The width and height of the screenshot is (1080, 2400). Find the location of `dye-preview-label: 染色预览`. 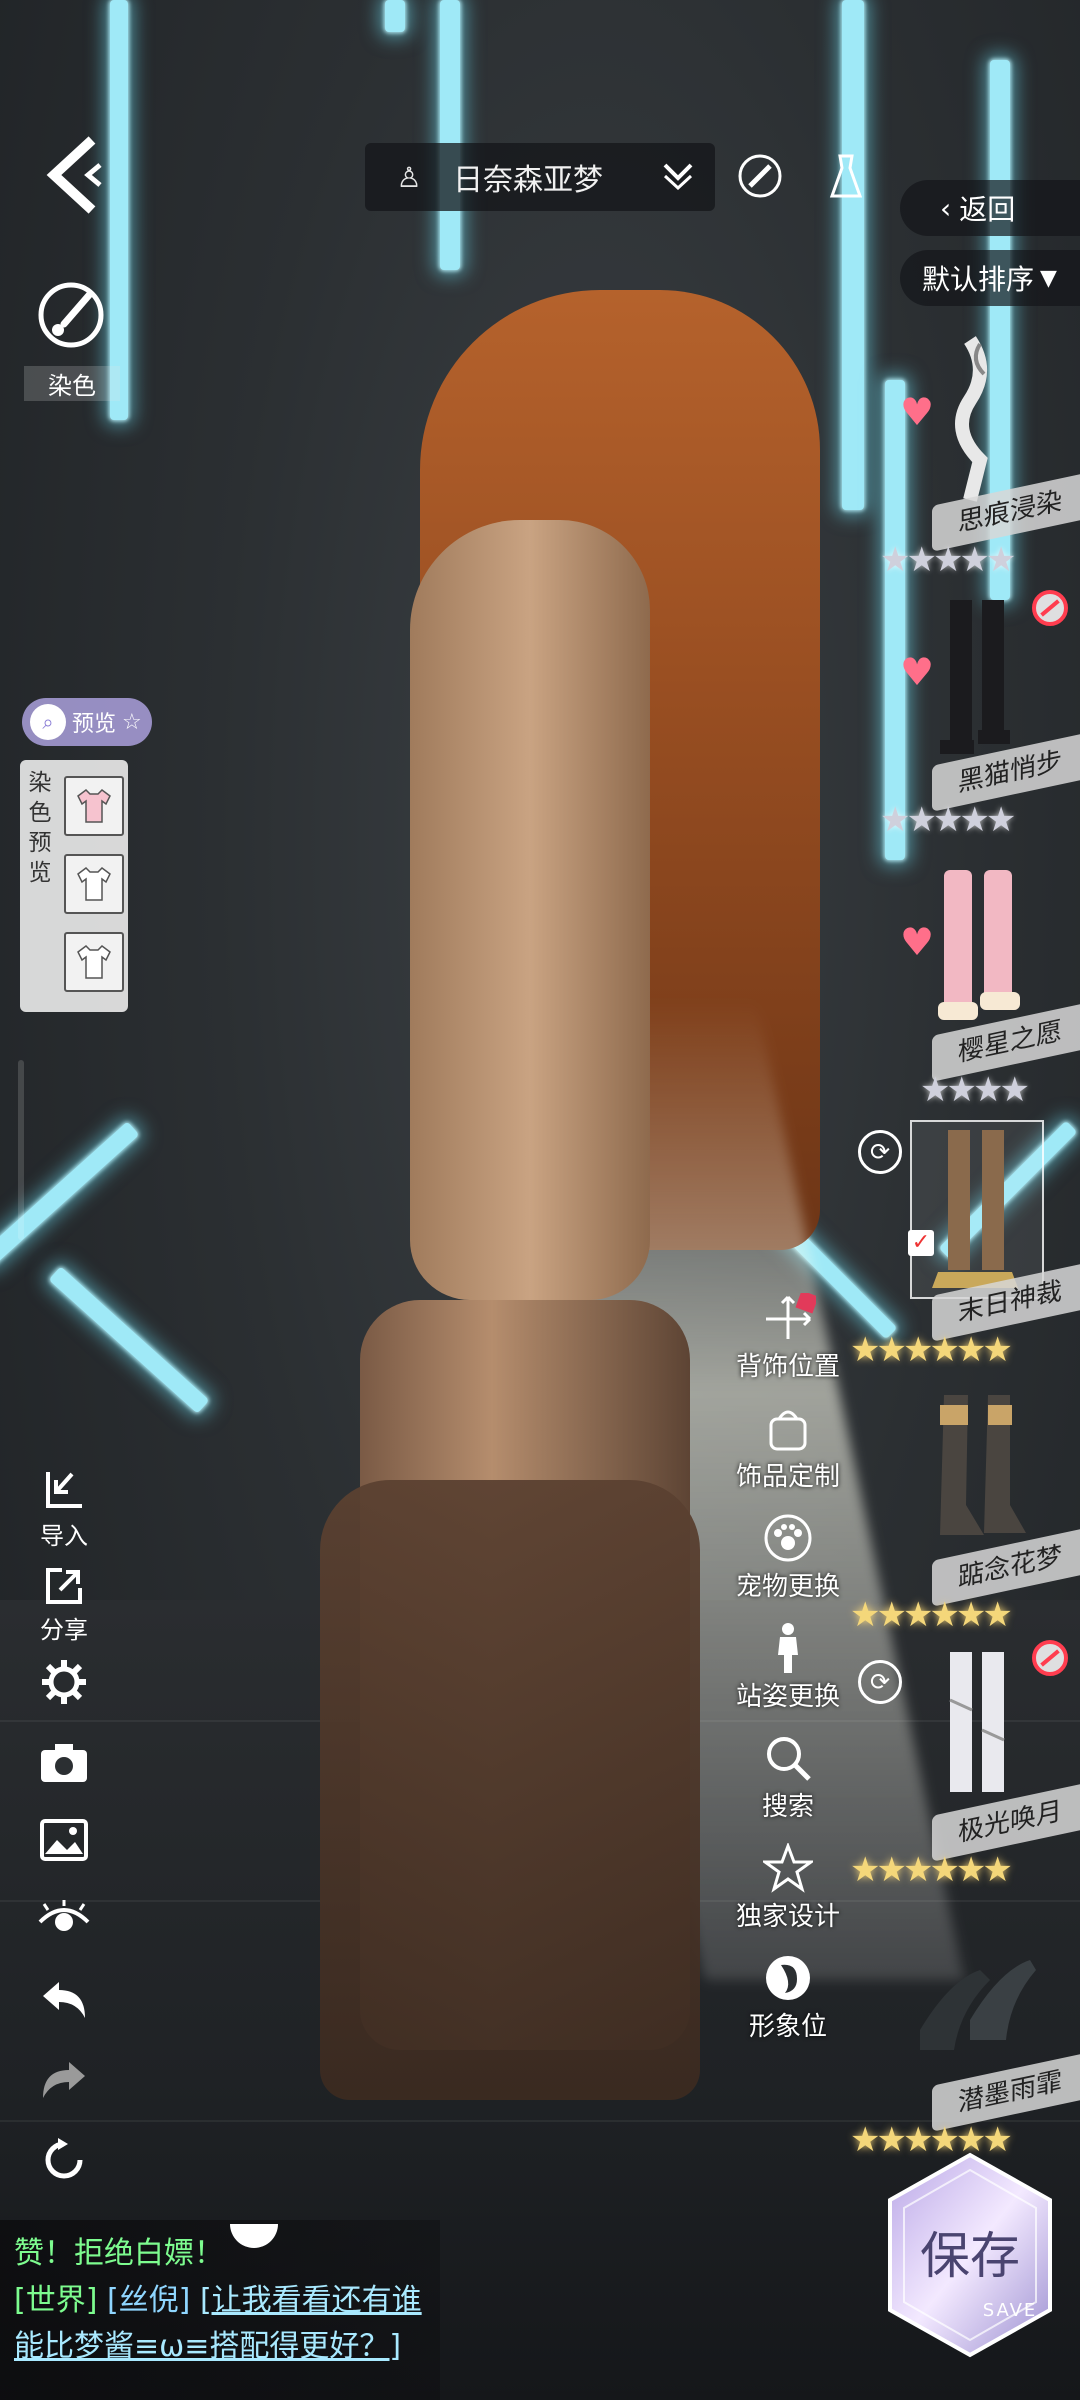

dye-preview-label: 染色预览 is located at coordinates (40, 828).